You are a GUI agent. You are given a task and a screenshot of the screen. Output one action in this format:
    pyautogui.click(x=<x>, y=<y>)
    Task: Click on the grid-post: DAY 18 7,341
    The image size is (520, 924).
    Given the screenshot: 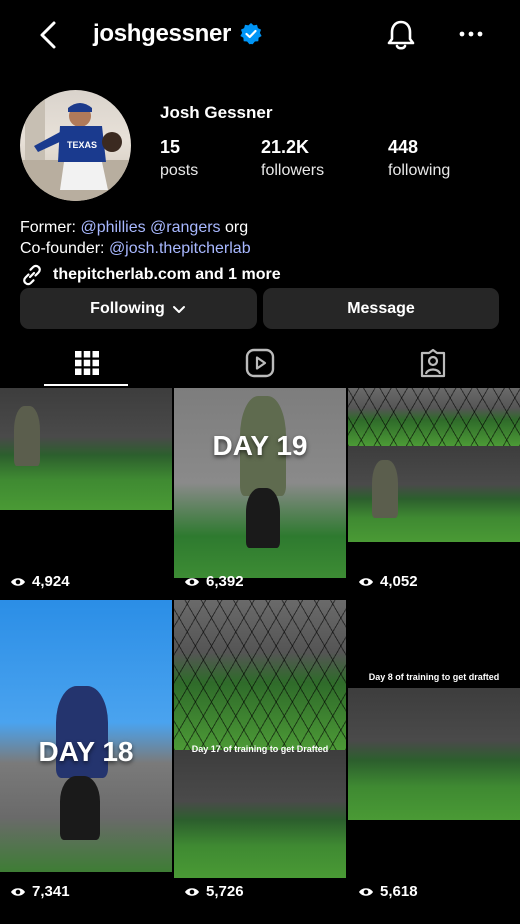 What is the action you would take?
    pyautogui.click(x=86, y=754)
    